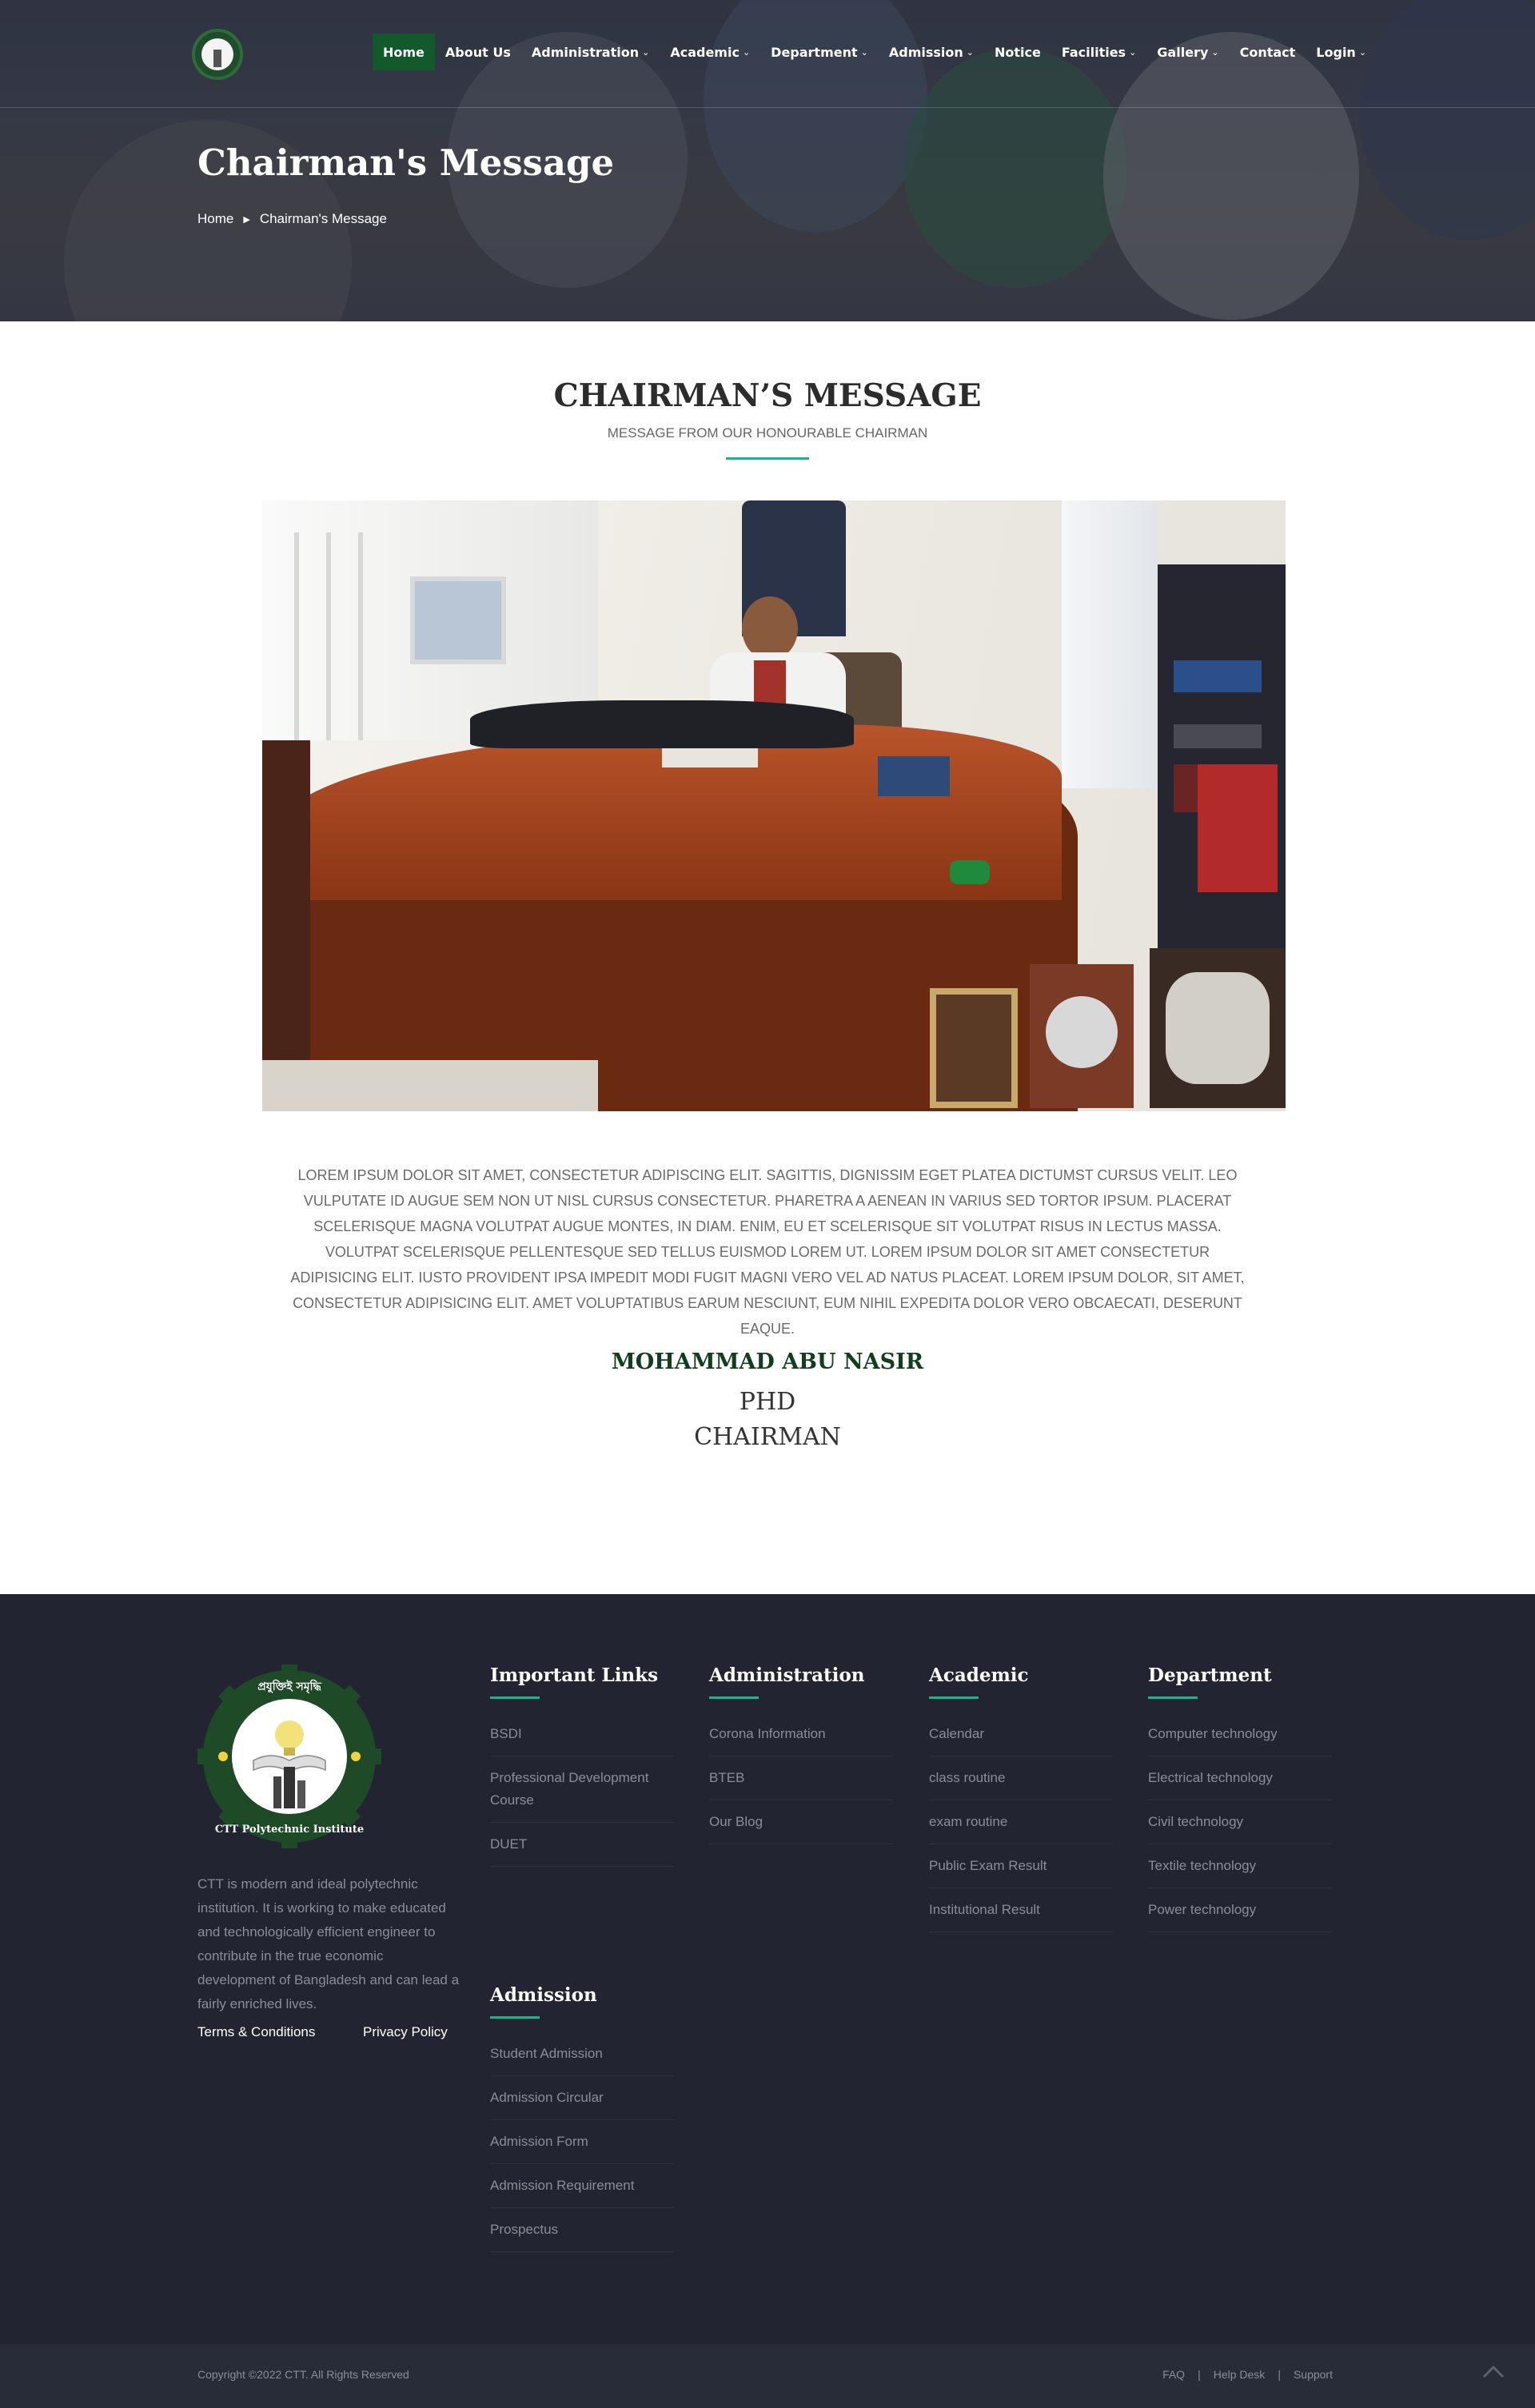  What do you see at coordinates (767, 1437) in the screenshot?
I see `chairman-title: CHAIRMAN` at bounding box center [767, 1437].